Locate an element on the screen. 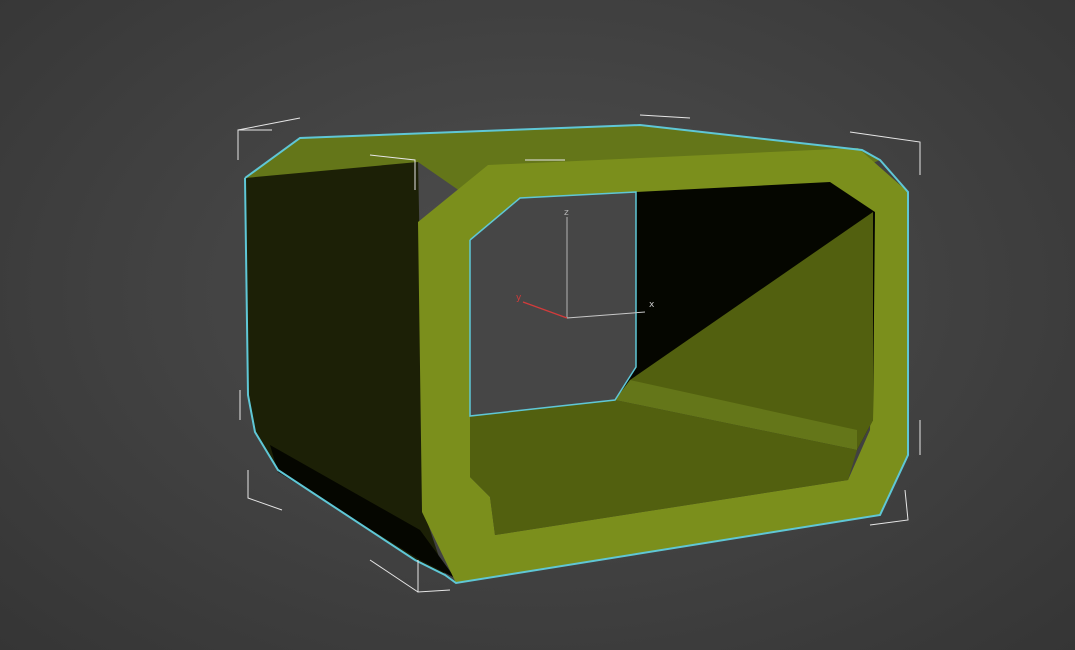 This screenshot has width=1075, height=650. gizmo-y-label: y is located at coordinates (519, 298).